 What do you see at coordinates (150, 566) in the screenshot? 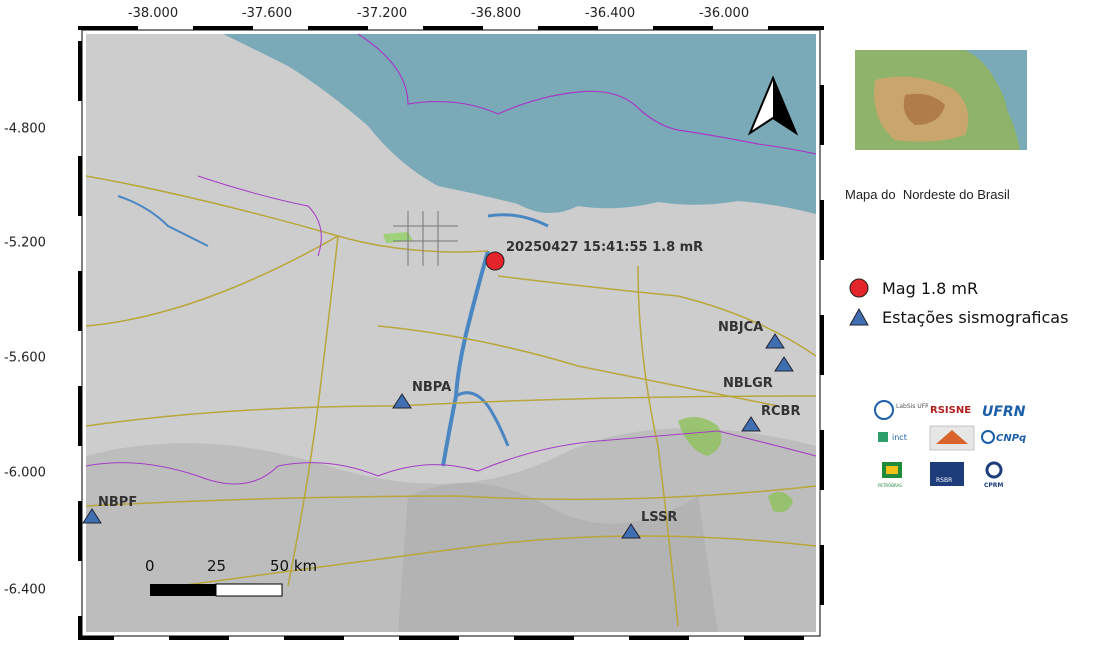
I see `scale-label-0: 0` at bounding box center [150, 566].